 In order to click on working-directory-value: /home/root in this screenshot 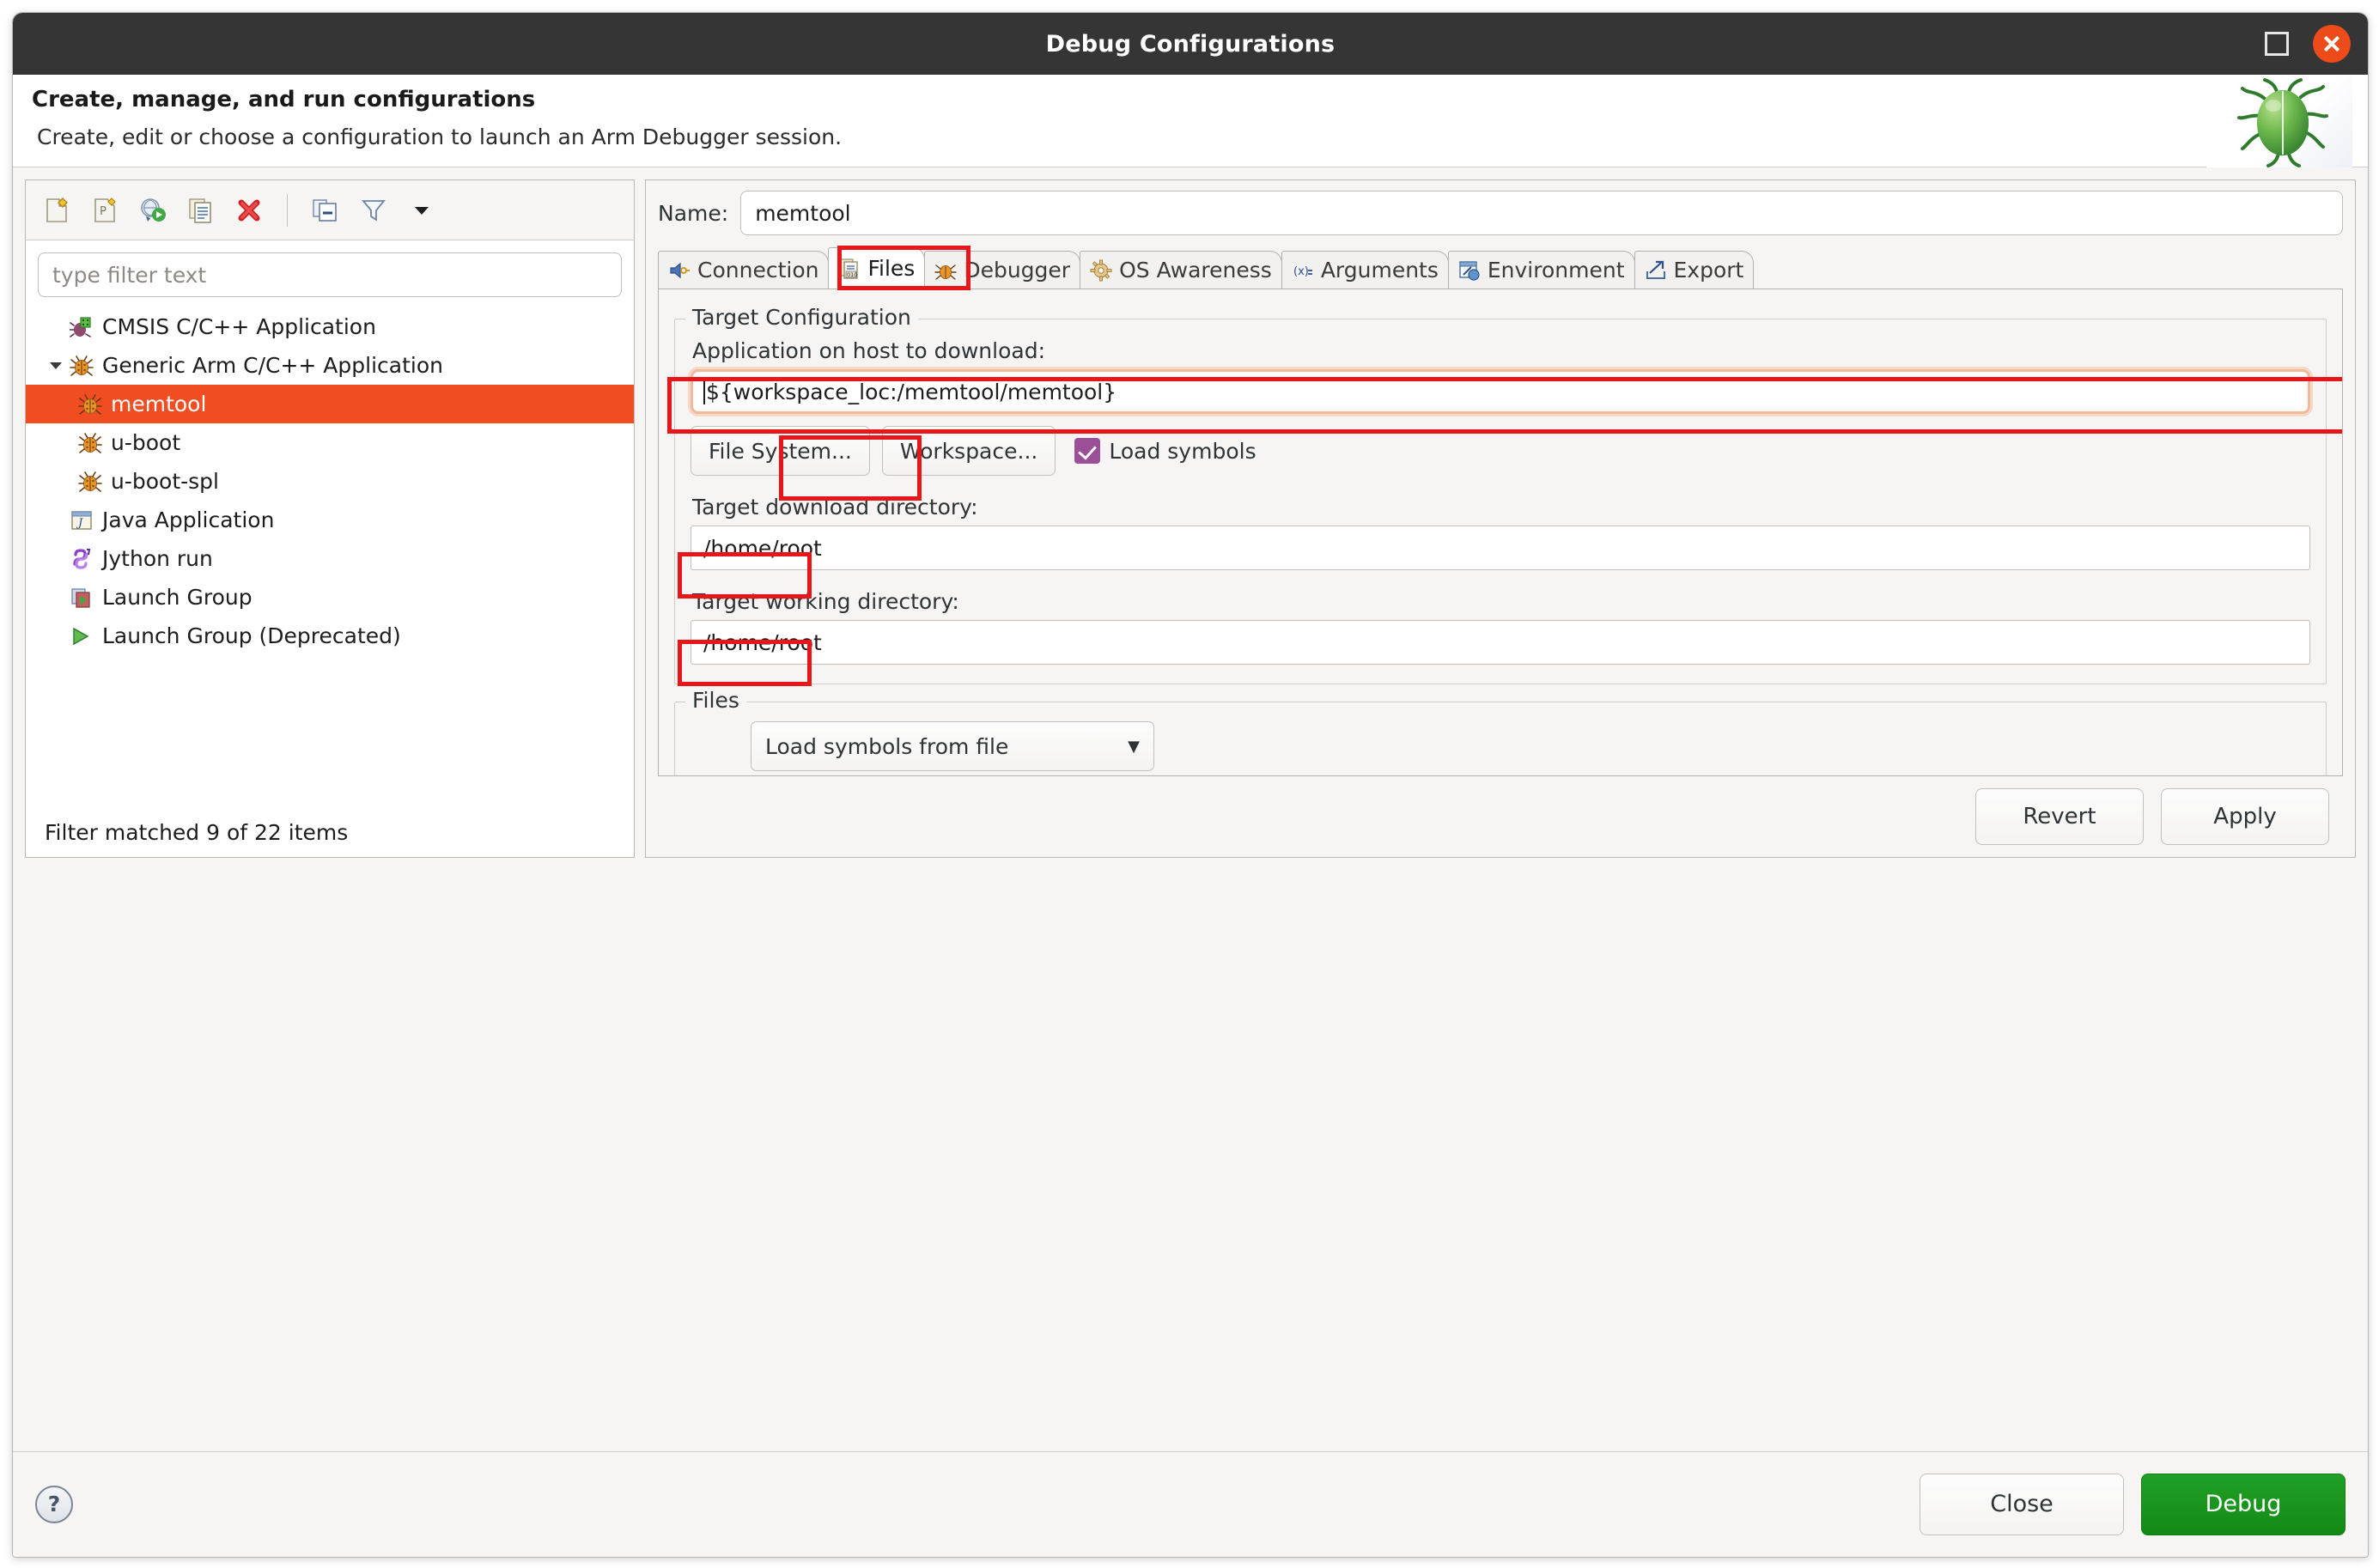, I will do `click(762, 642)`.